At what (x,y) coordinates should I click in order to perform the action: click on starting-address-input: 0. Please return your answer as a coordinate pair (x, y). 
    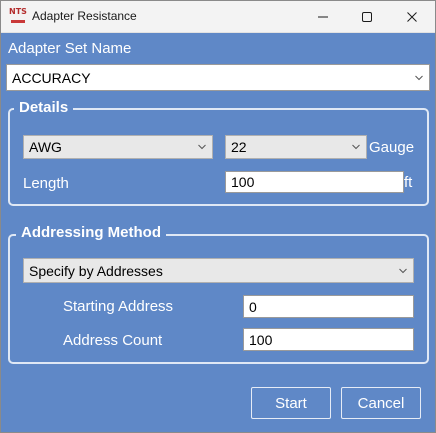
    Looking at the image, I should click on (328, 306).